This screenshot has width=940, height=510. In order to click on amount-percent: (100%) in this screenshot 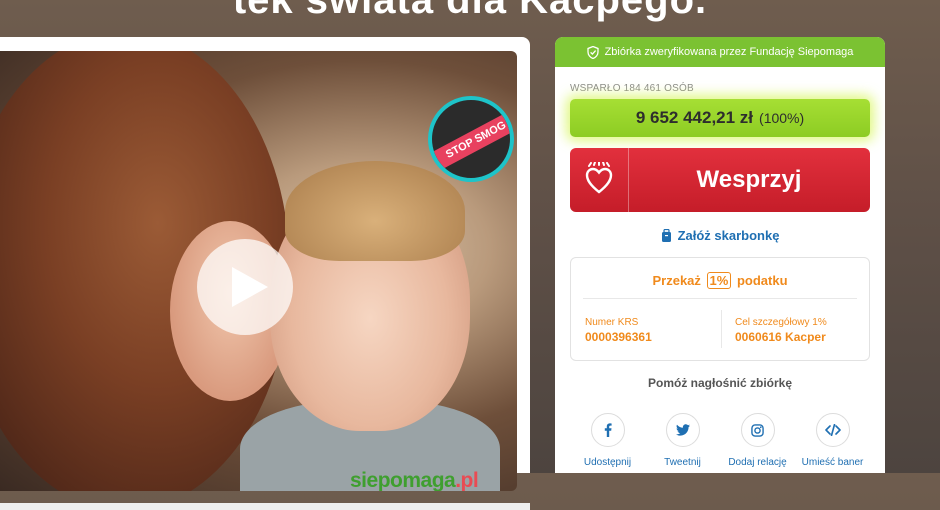, I will do `click(782, 118)`.